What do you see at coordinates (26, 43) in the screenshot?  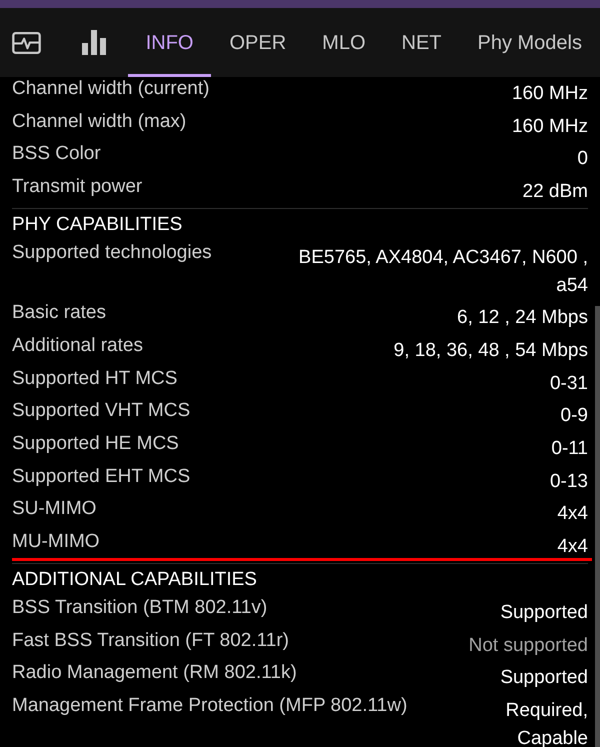 I see `pulse-monitor-icon` at bounding box center [26, 43].